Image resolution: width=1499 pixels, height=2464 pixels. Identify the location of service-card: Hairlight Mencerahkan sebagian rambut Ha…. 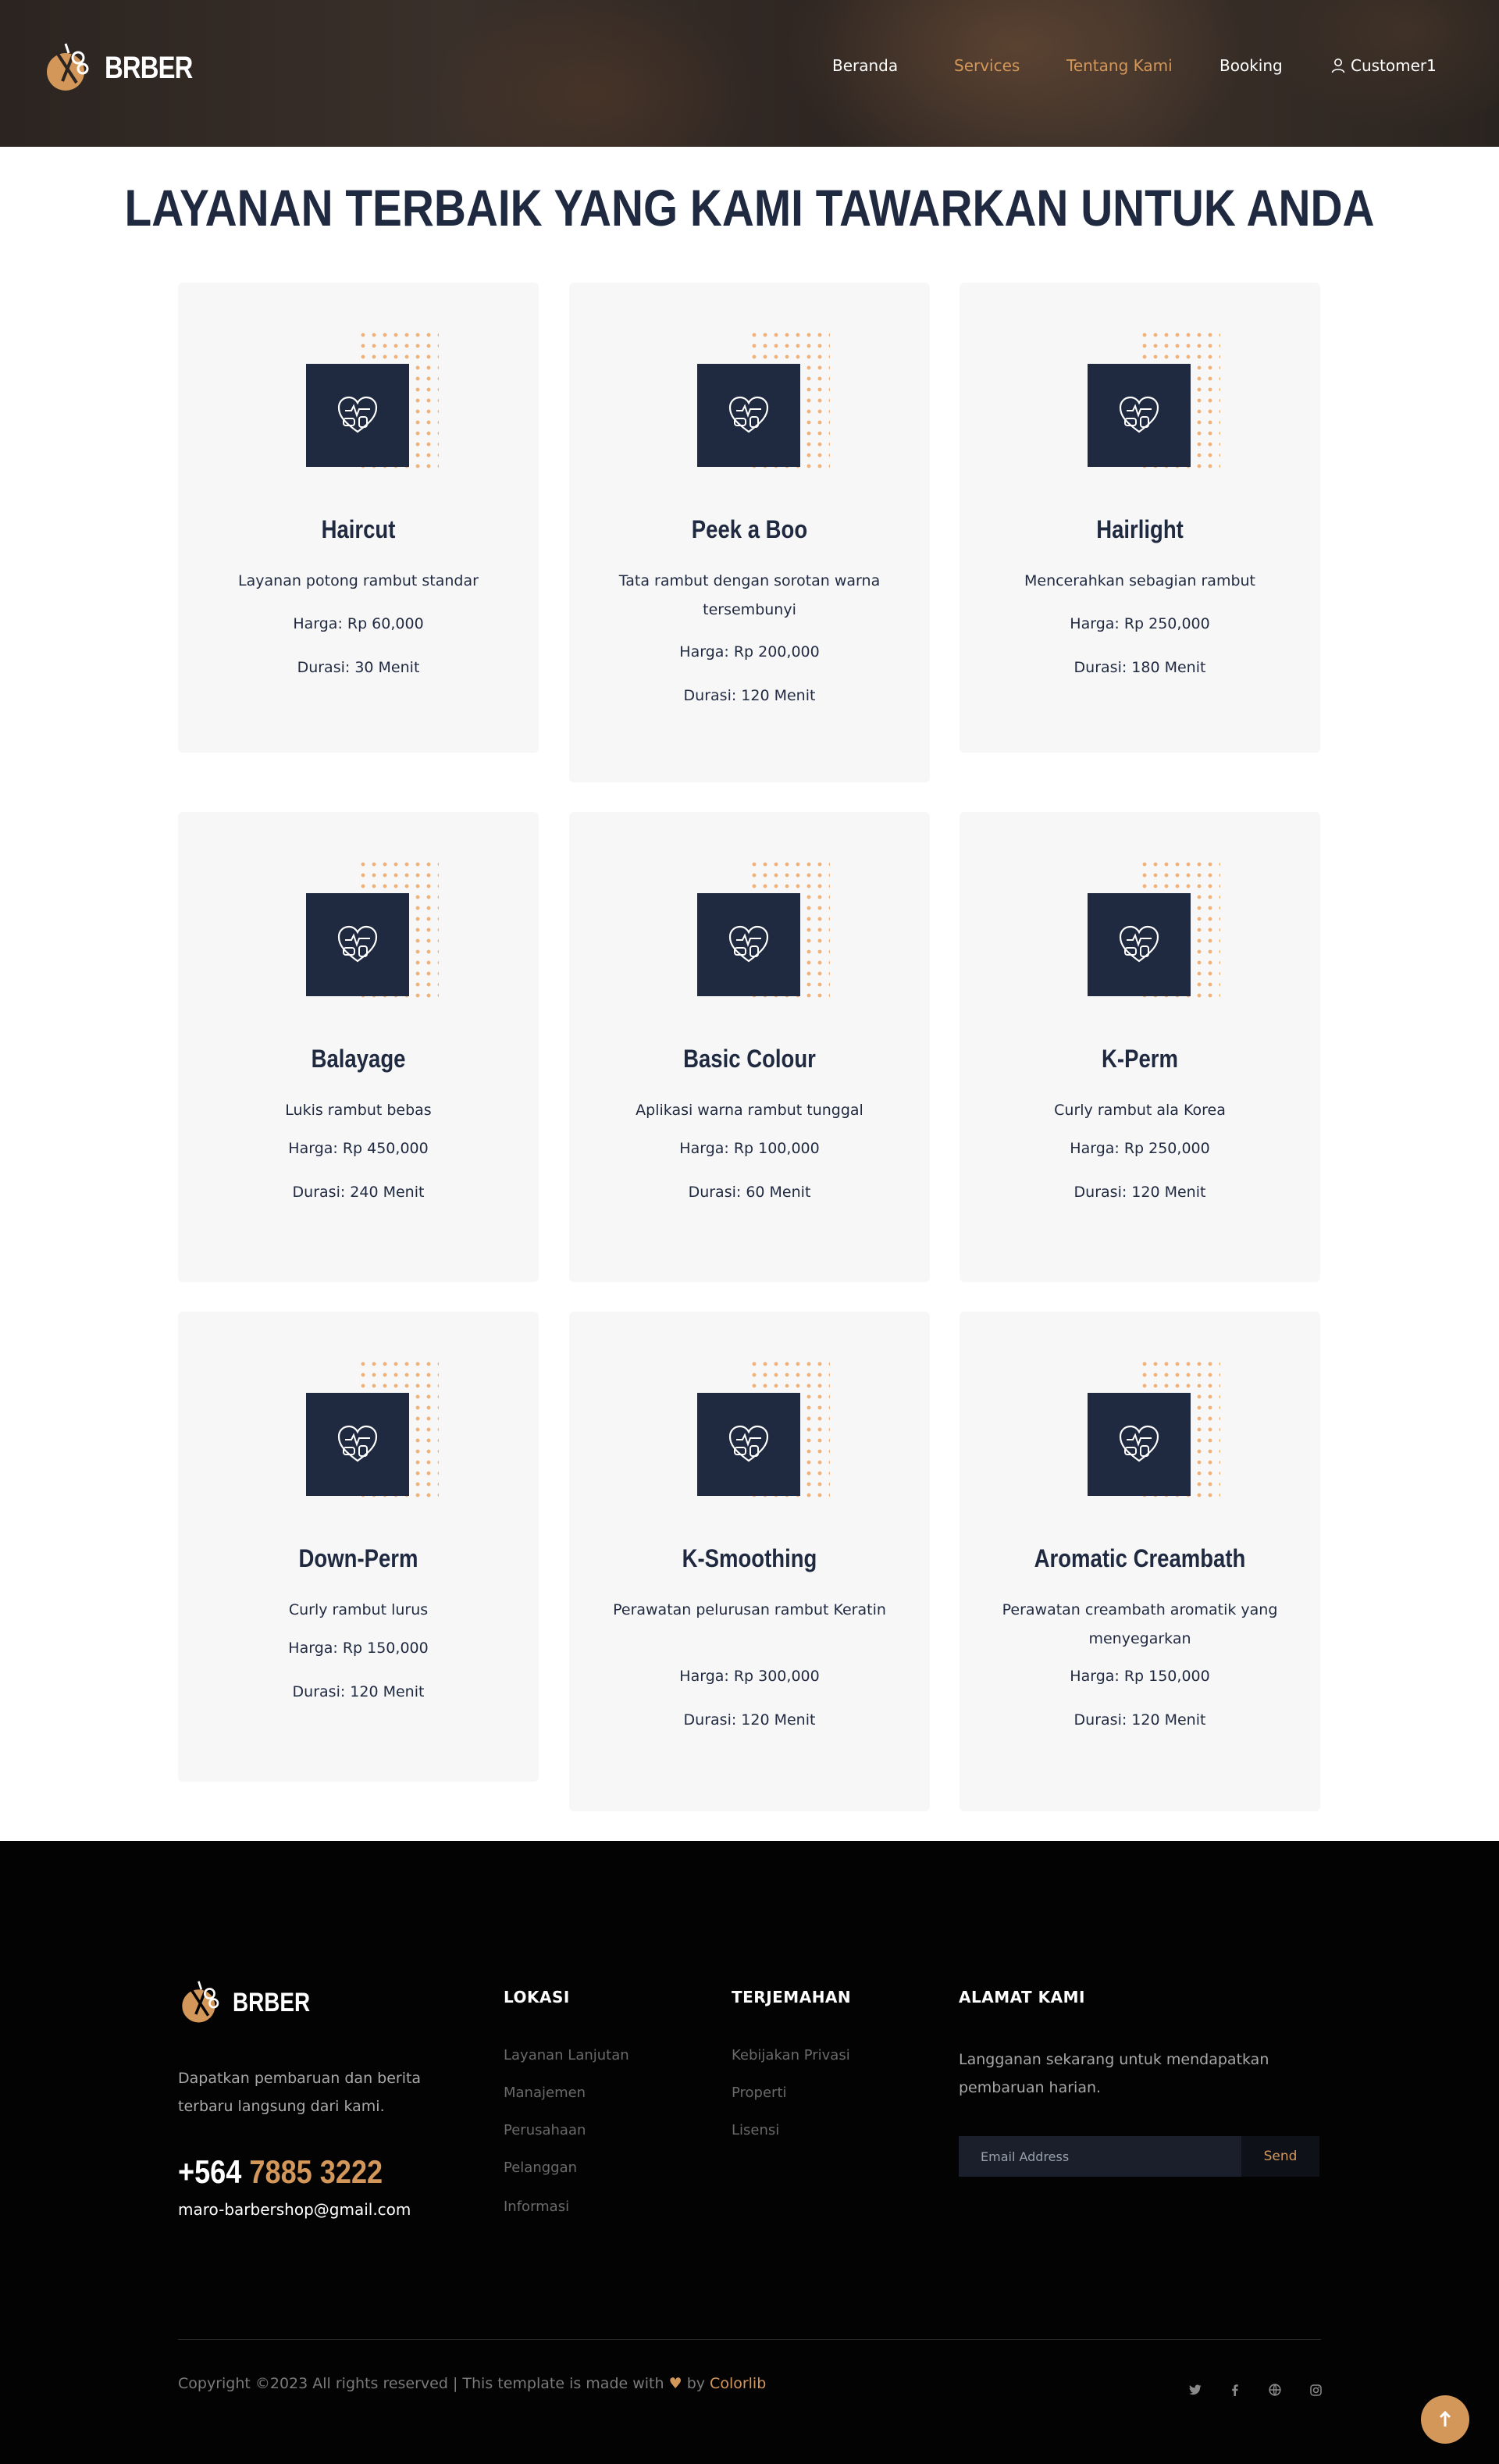
(1140, 518).